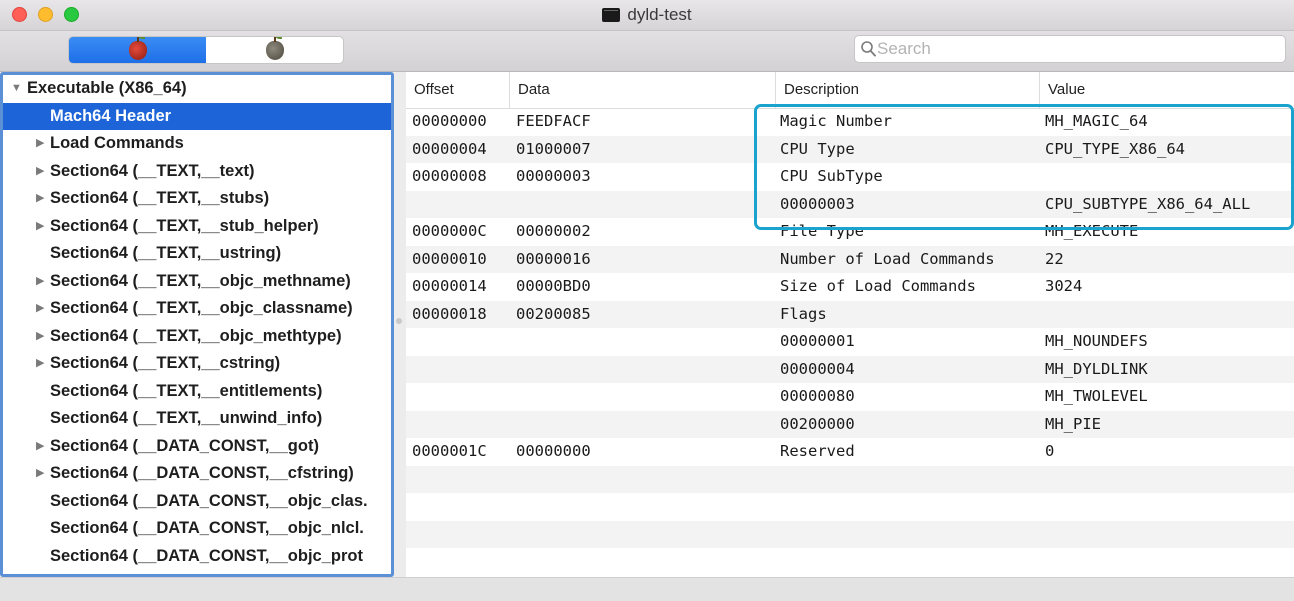 The height and width of the screenshot is (601, 1294). I want to click on title-bar: dyld-test, so click(647, 15).